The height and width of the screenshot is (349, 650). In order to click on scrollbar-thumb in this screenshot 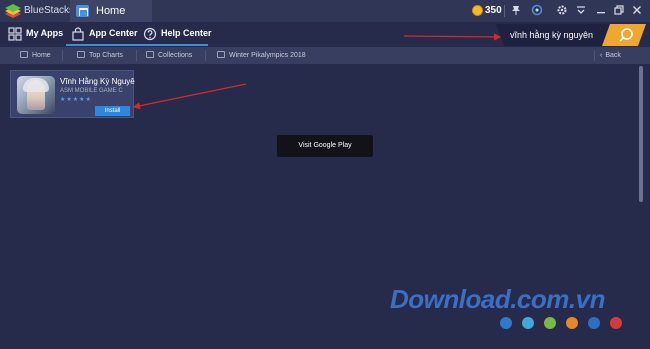, I will do `click(641, 134)`.